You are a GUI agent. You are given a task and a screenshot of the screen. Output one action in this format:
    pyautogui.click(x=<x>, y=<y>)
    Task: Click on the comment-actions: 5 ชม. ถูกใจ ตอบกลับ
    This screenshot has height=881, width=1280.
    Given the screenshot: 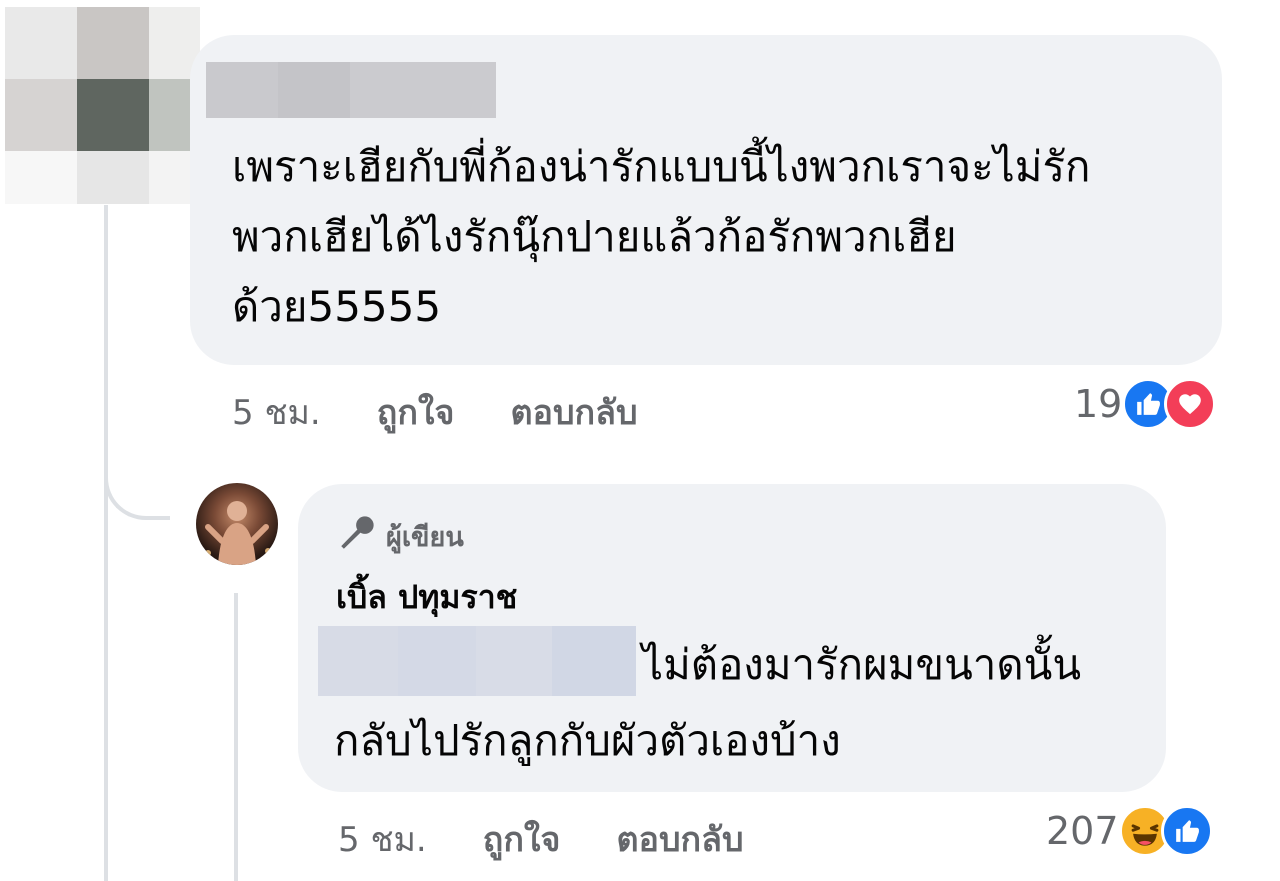 What is the action you would take?
    pyautogui.click(x=435, y=412)
    